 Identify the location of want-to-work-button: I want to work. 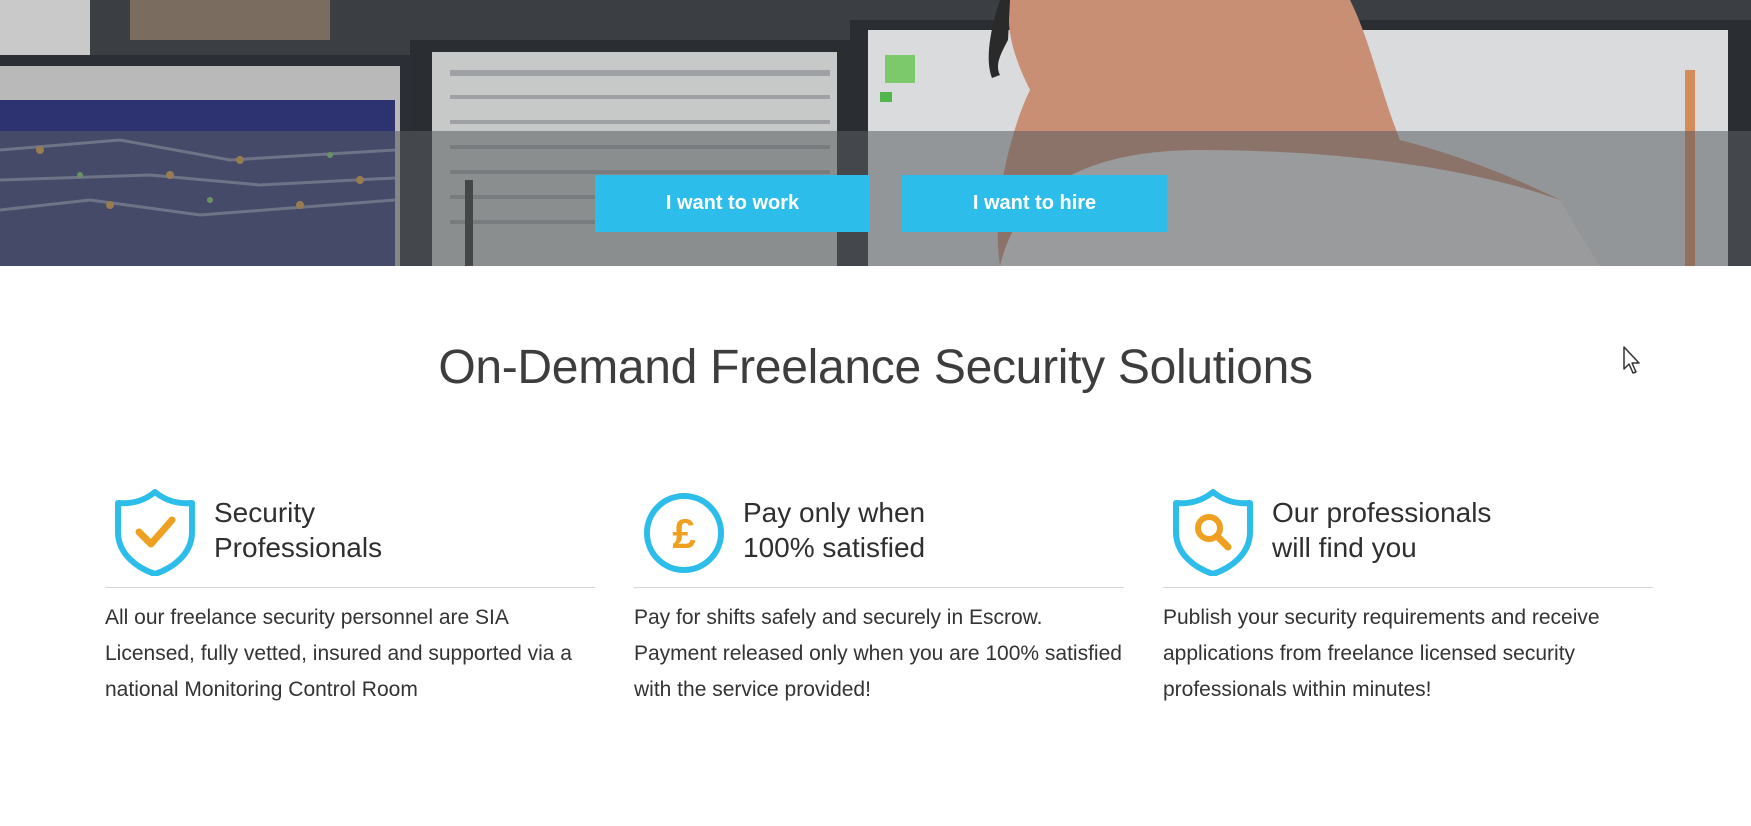
(732, 203).